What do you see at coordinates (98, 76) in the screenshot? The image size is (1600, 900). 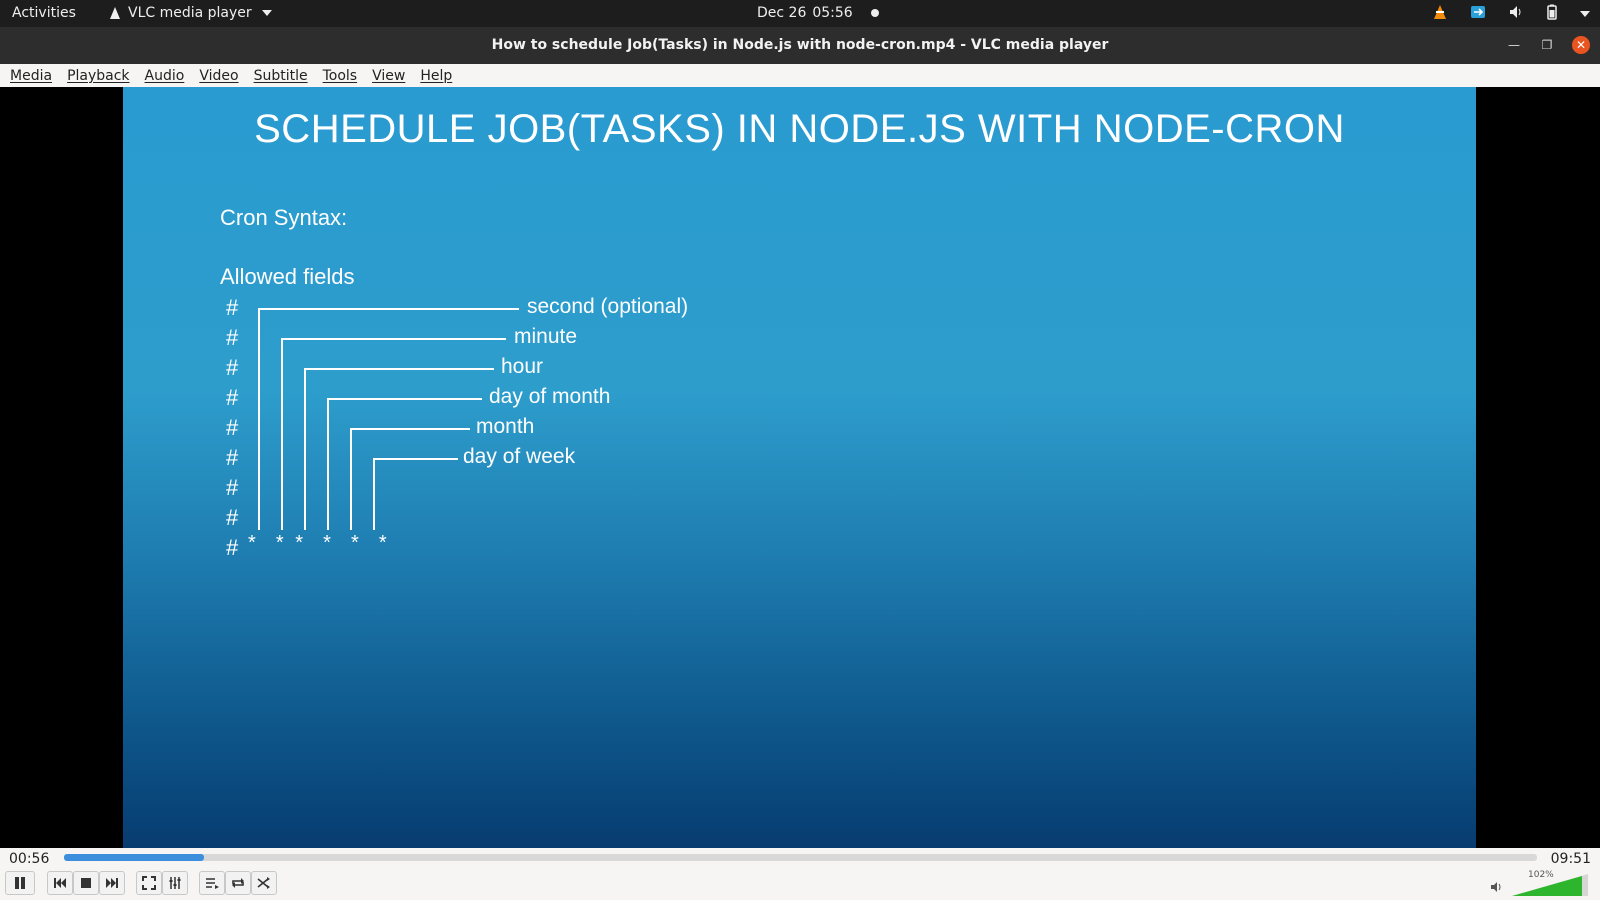 I see `menu-playback: Playback` at bounding box center [98, 76].